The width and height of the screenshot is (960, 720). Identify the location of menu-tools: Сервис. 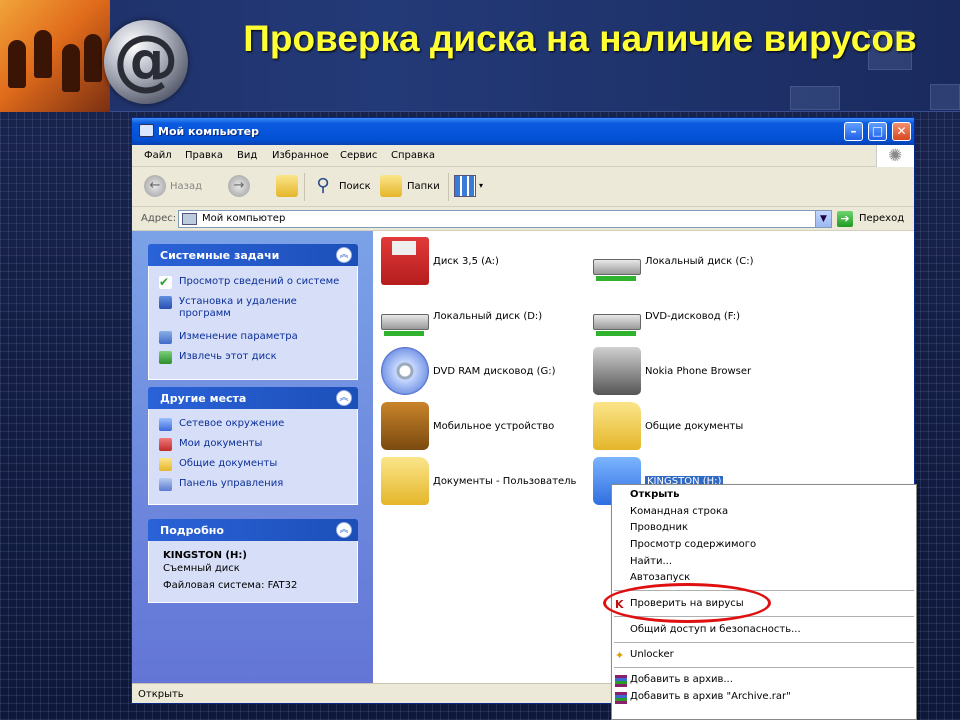
(358, 155).